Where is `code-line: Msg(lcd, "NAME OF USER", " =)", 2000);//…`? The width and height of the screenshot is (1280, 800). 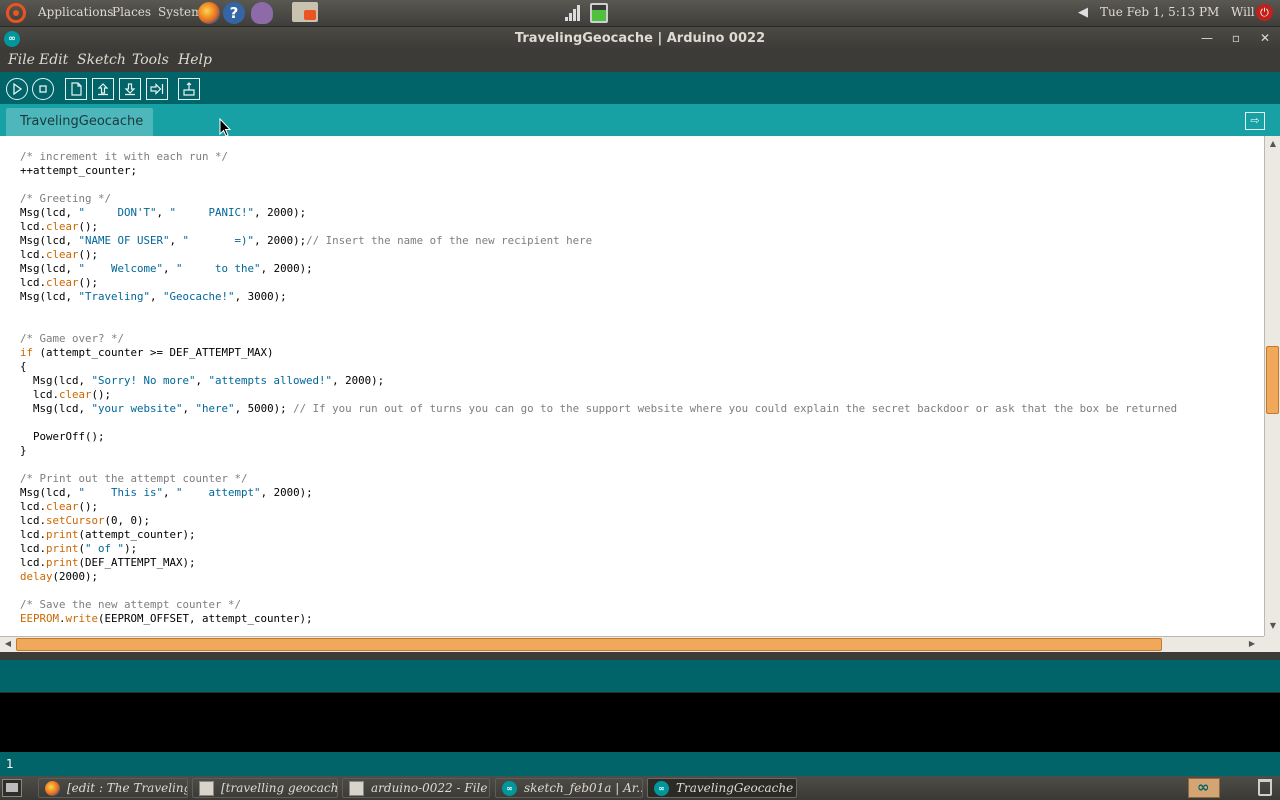
code-line: Msg(lcd, "NAME OF USER", " =)", 2000);//… is located at coordinates (598, 241).